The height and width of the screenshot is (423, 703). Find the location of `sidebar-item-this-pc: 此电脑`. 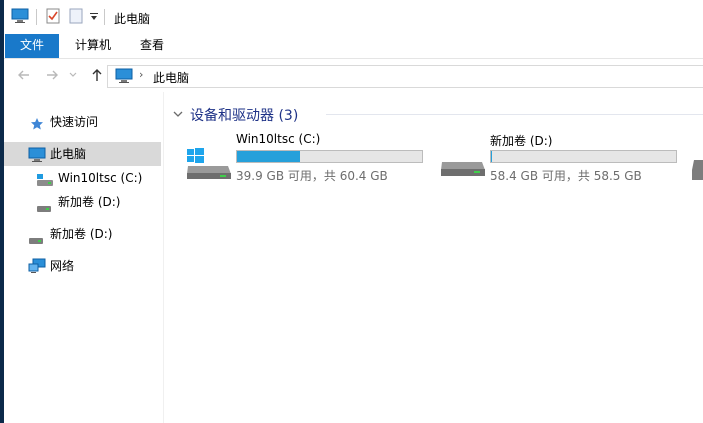

sidebar-item-this-pc: 此电脑 is located at coordinates (82, 154).